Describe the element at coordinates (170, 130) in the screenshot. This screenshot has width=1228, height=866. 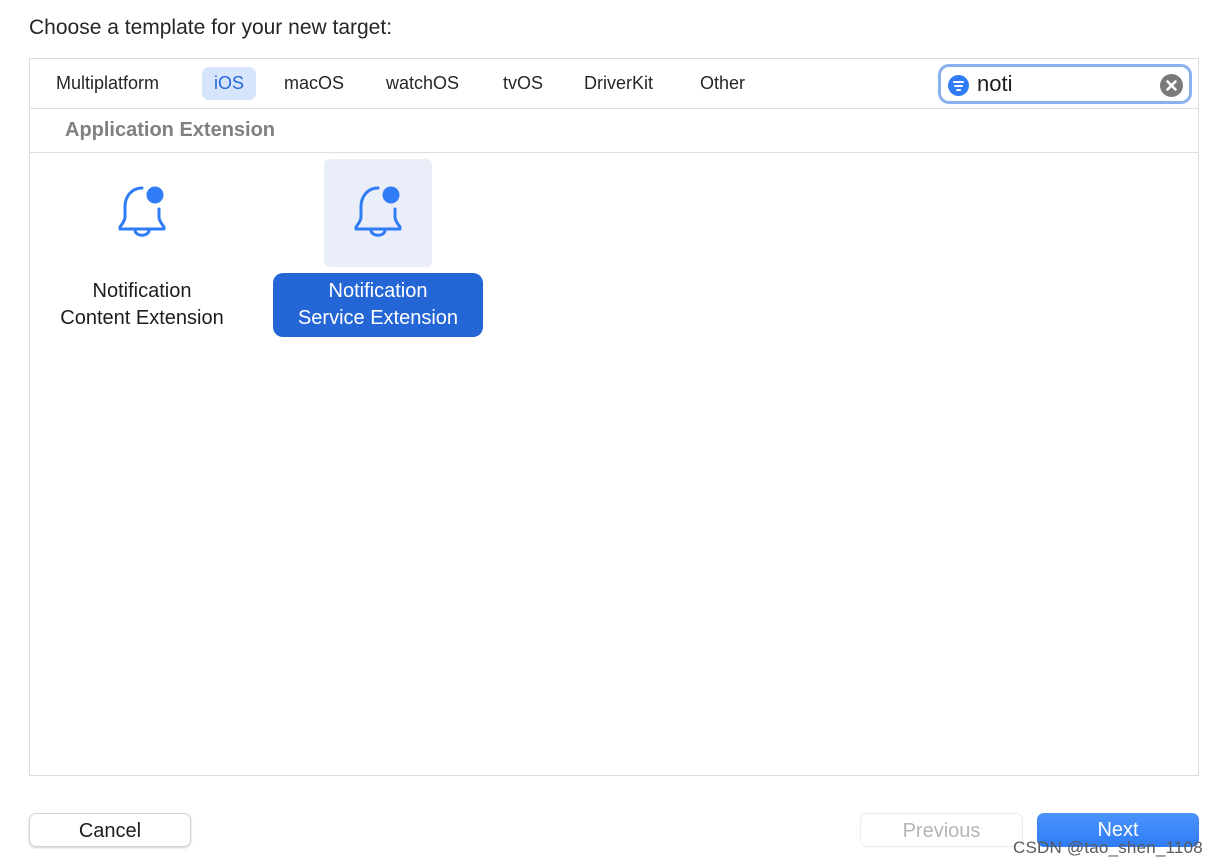
I see `section-title: Application Extension` at that location.